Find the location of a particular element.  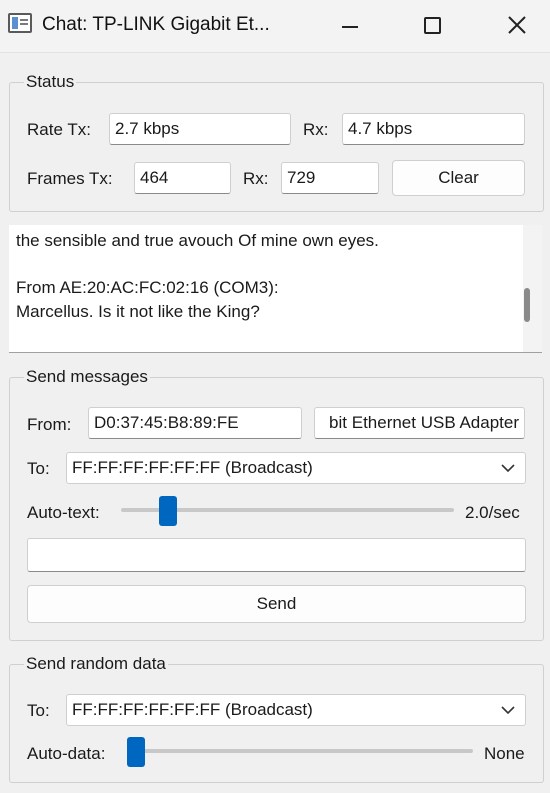

send-messages-legend: Send messages is located at coordinates (87, 377).